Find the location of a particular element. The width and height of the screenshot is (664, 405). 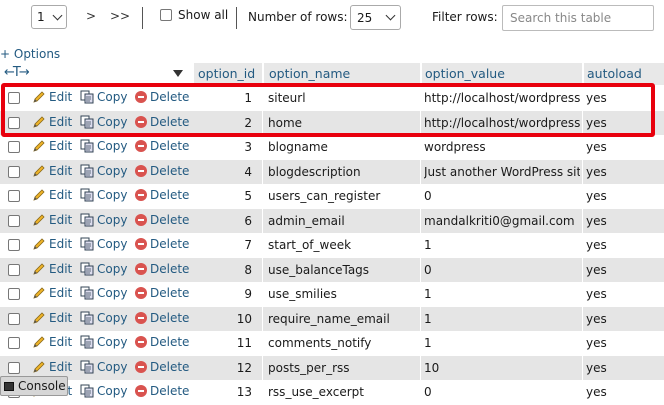

cell-option-value: 1 is located at coordinates (428, 318).